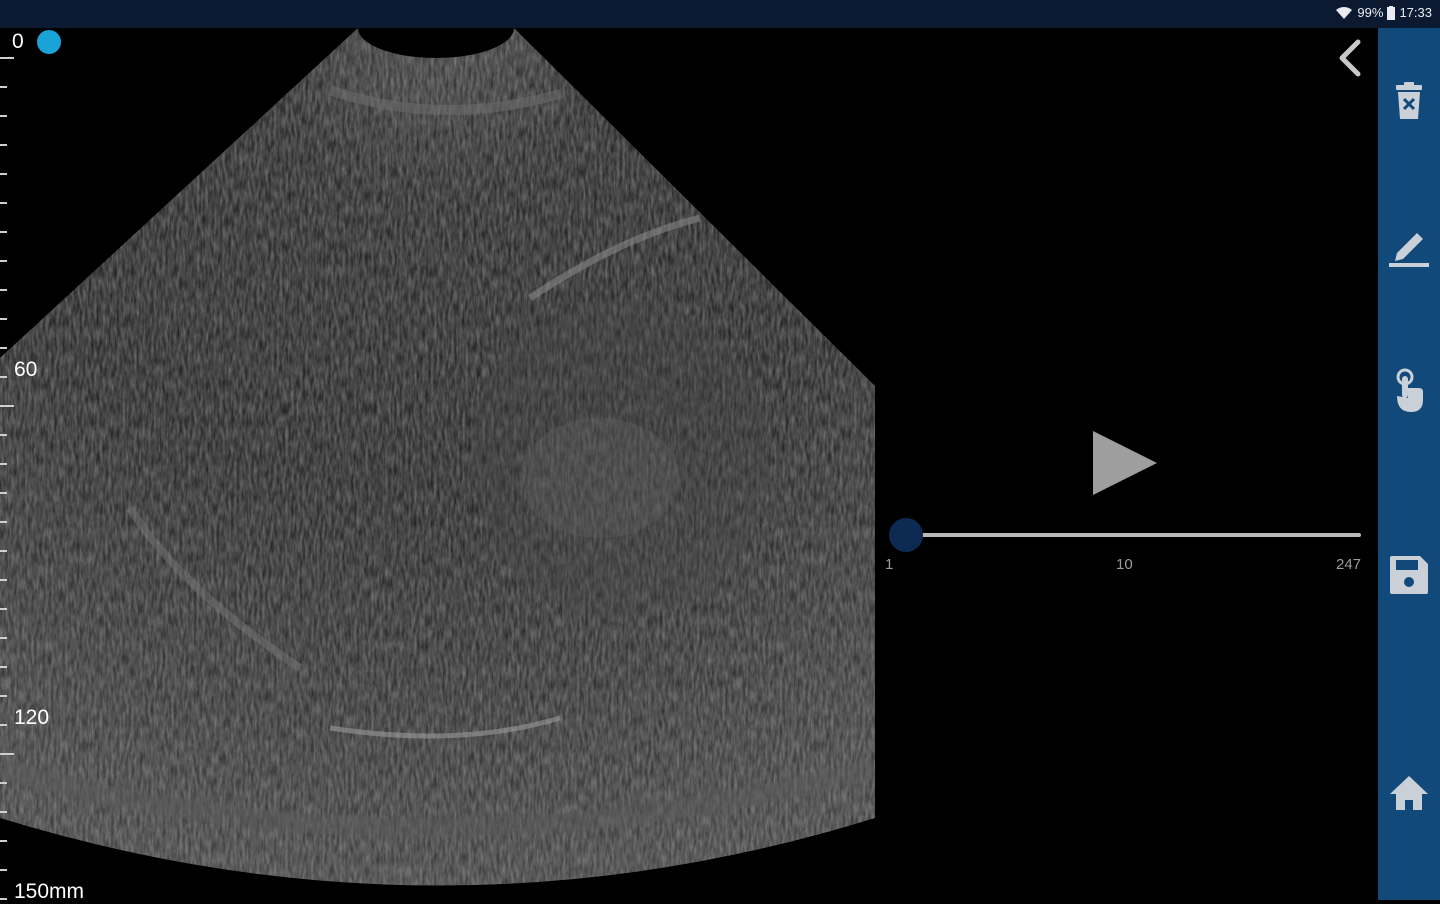  What do you see at coordinates (7, 478) in the screenshot?
I see `depth-scale-ticks` at bounding box center [7, 478].